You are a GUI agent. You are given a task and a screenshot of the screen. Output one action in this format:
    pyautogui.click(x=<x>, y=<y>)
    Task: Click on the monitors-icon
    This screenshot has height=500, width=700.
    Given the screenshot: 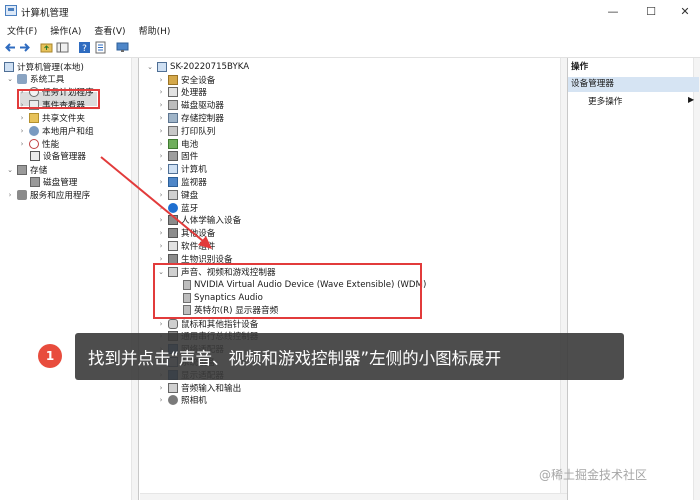 What is the action you would take?
    pyautogui.click(x=173, y=181)
    